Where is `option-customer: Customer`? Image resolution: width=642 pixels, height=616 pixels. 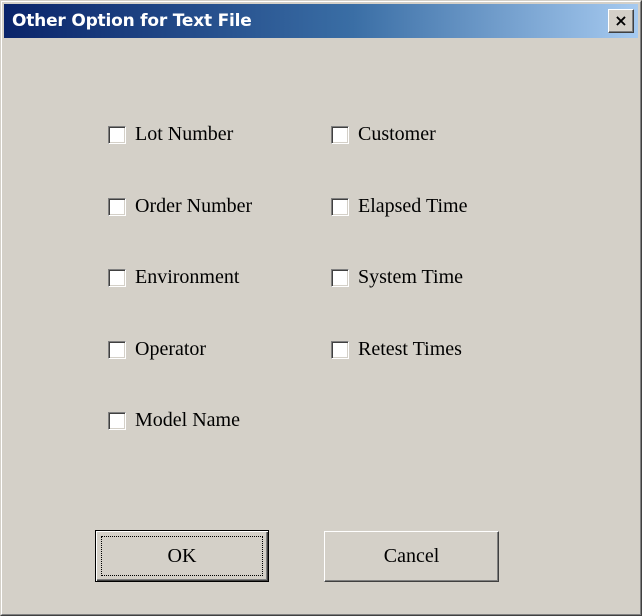
option-customer: Customer is located at coordinates (383, 134).